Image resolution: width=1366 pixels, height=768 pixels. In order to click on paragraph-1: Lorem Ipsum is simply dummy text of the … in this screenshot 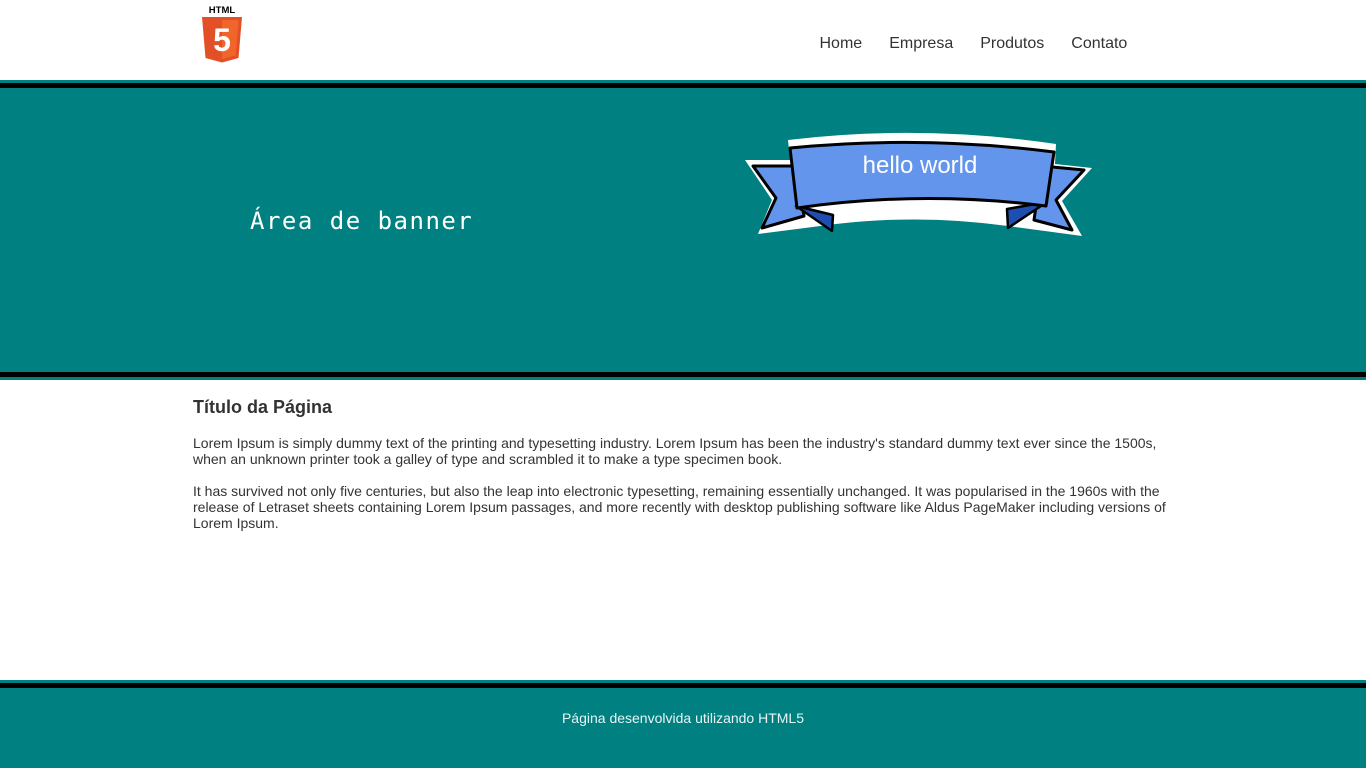, I will do `click(675, 451)`.